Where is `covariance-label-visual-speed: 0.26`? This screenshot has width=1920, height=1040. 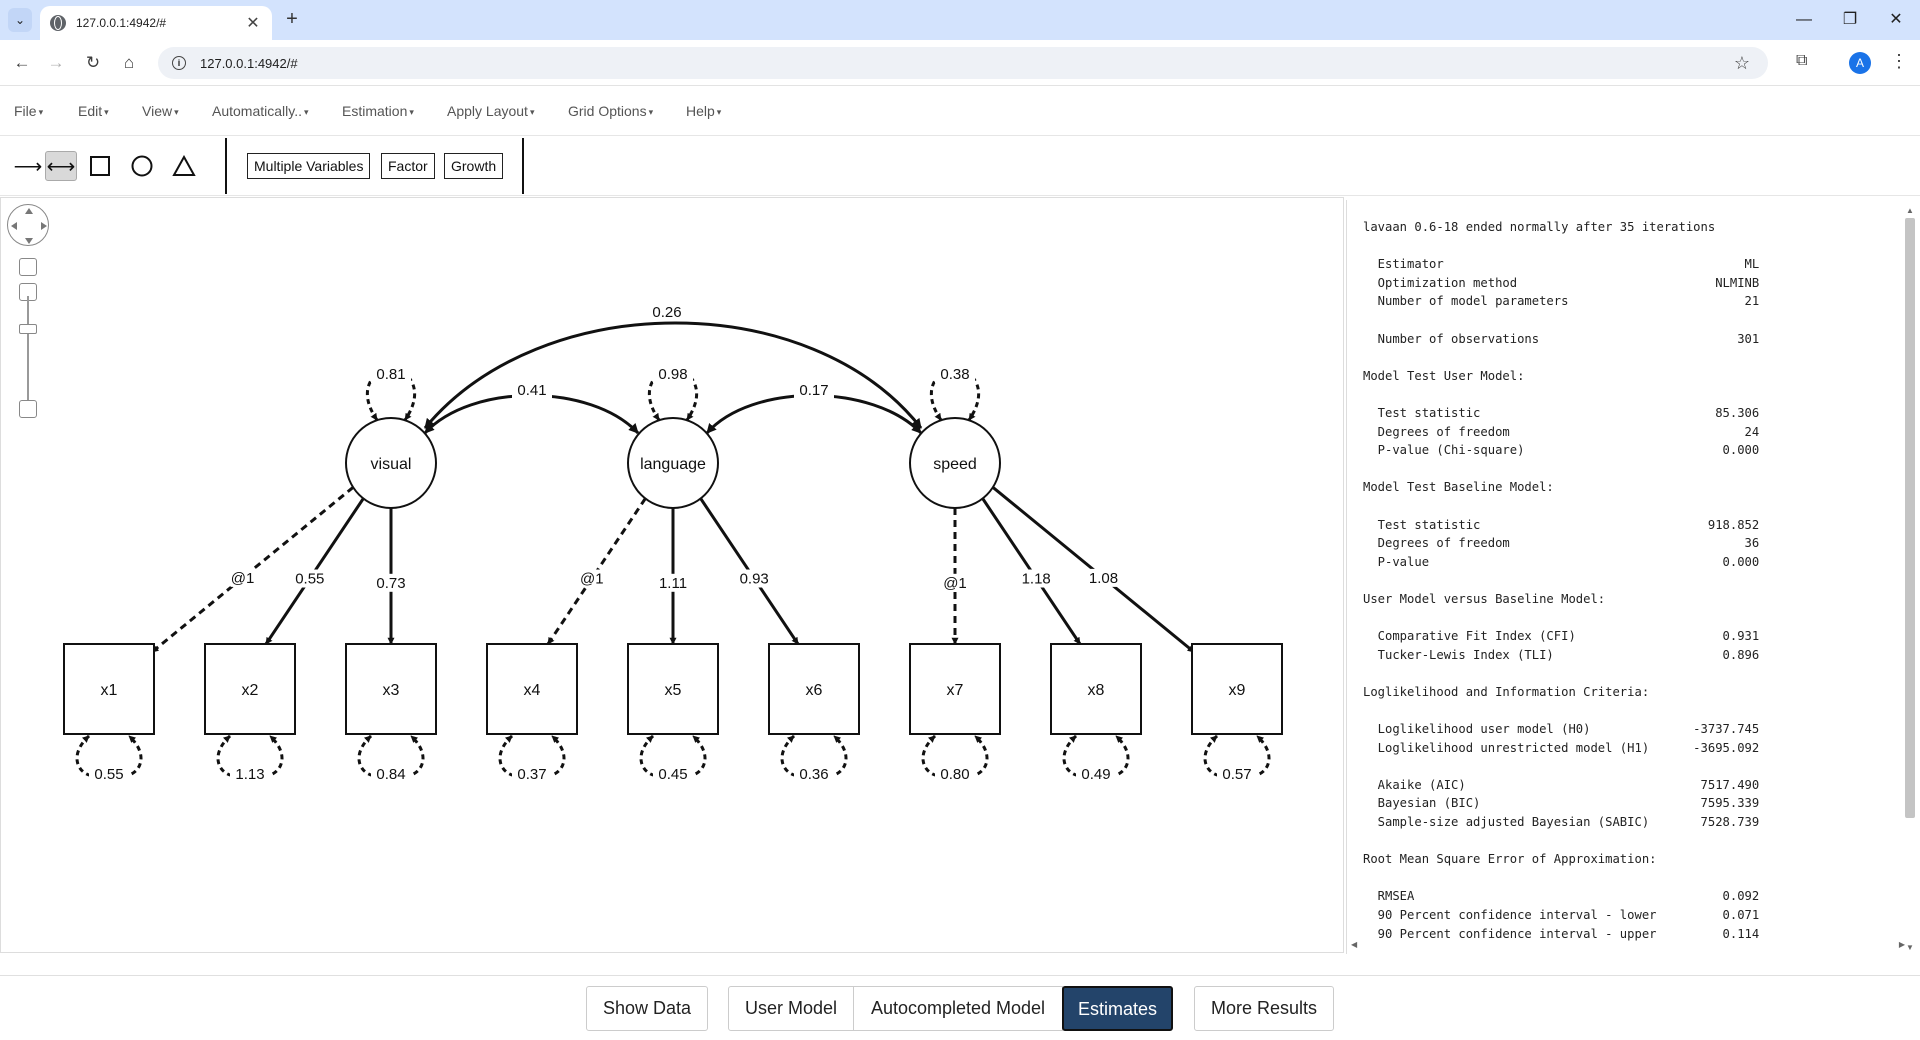 covariance-label-visual-speed: 0.26 is located at coordinates (666, 312).